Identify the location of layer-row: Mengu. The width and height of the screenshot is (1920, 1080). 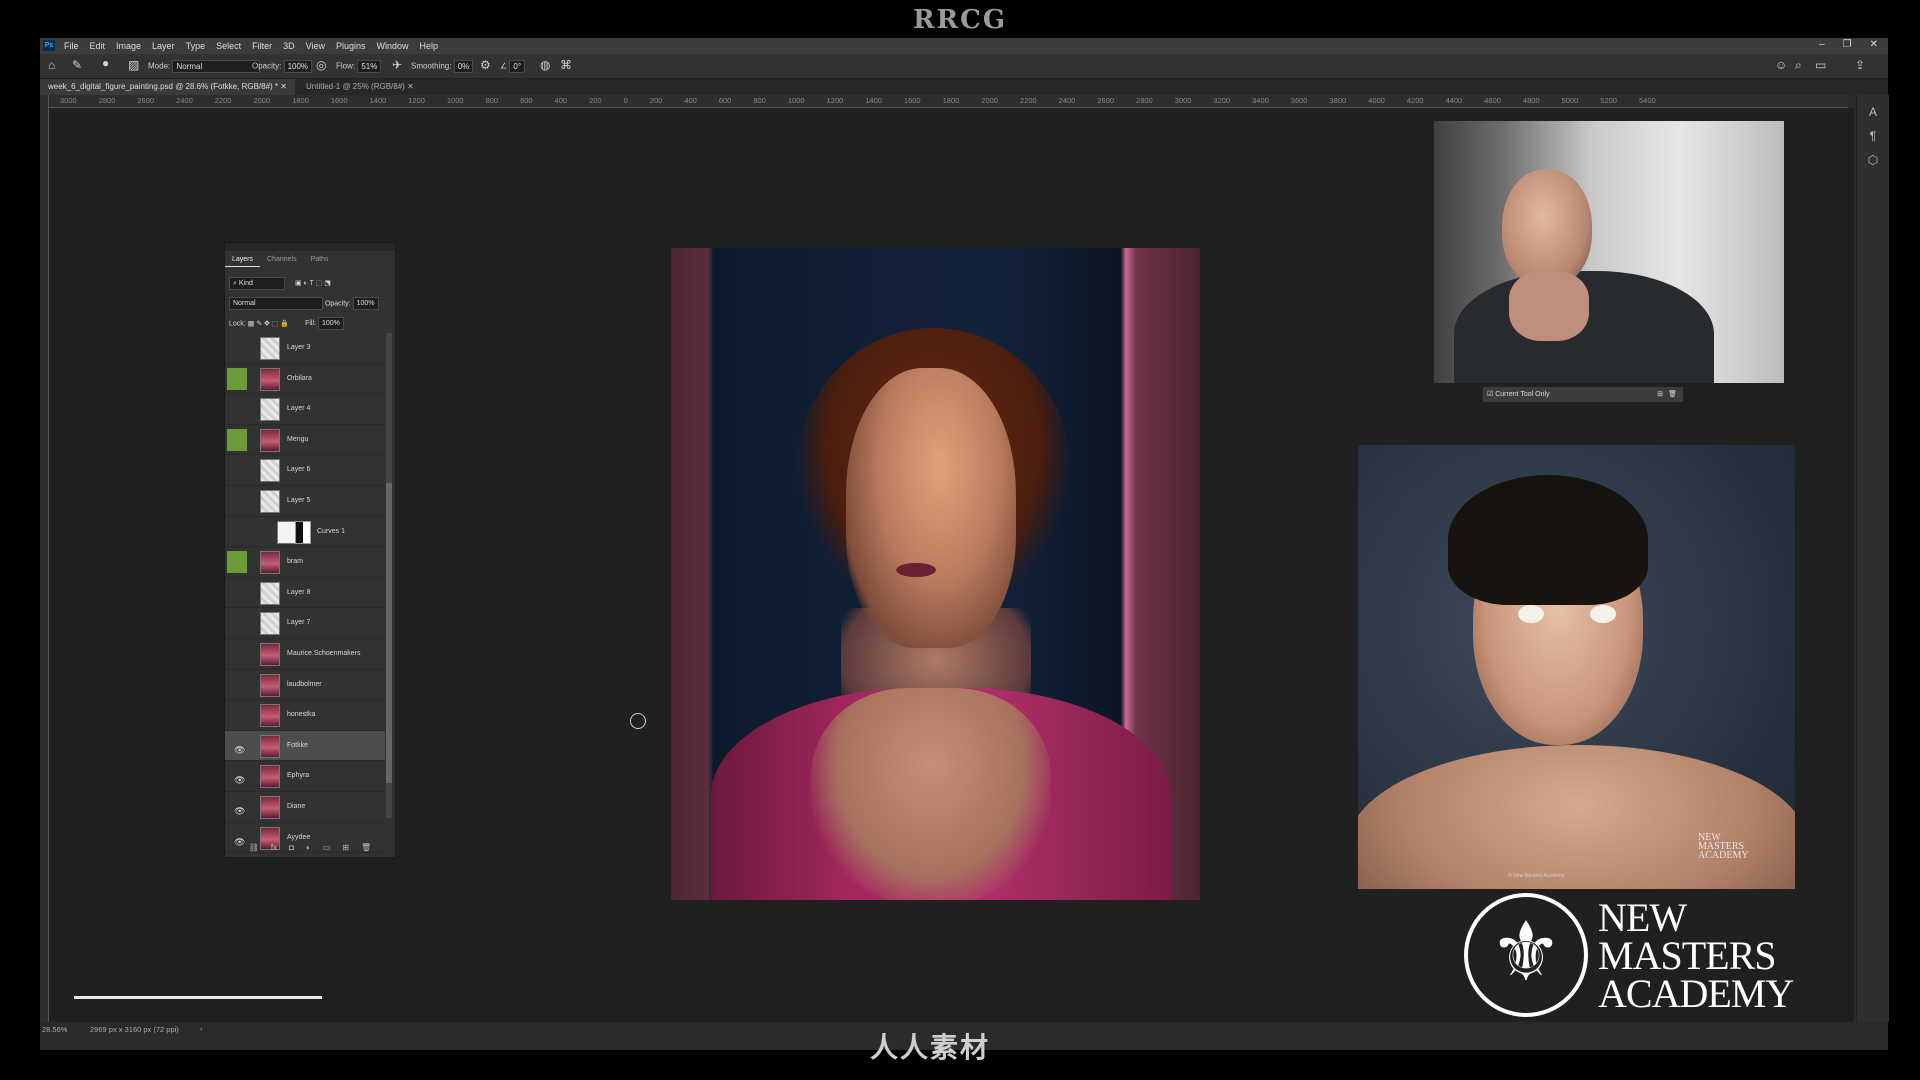
(305, 440).